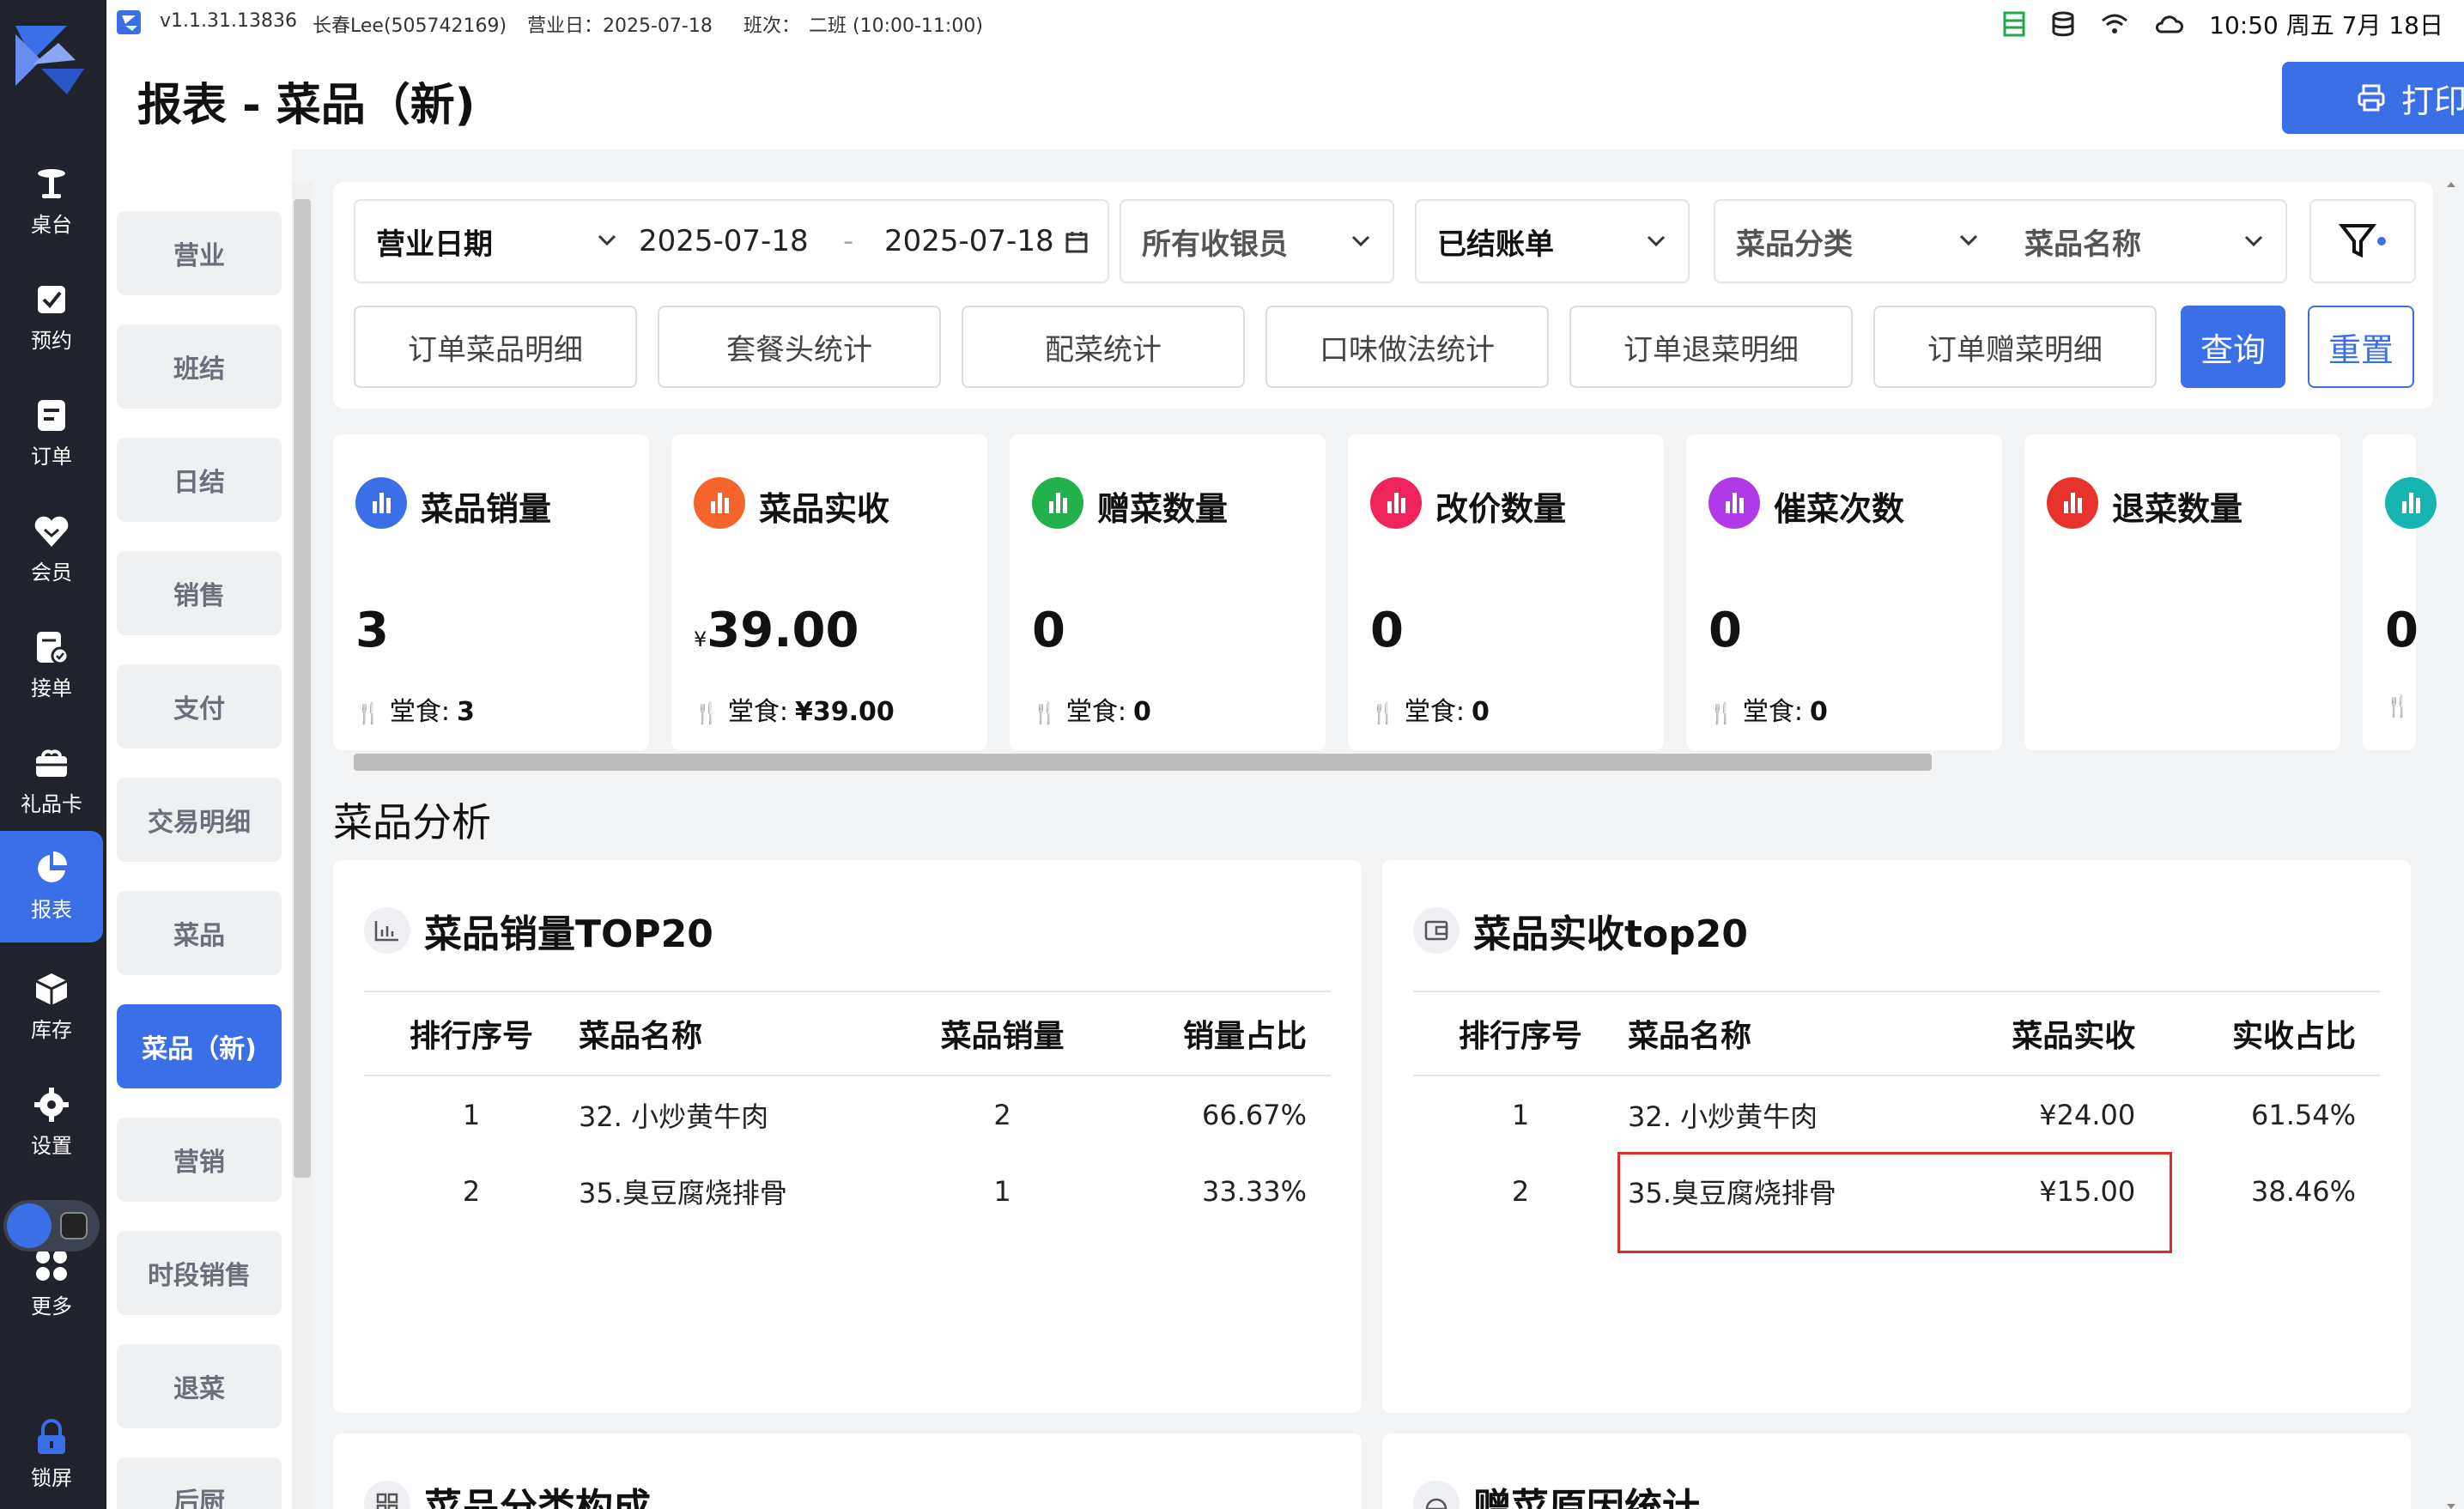 This screenshot has width=2464, height=1509. I want to click on nav-item-gift-card: 礼品卡, so click(51, 781).